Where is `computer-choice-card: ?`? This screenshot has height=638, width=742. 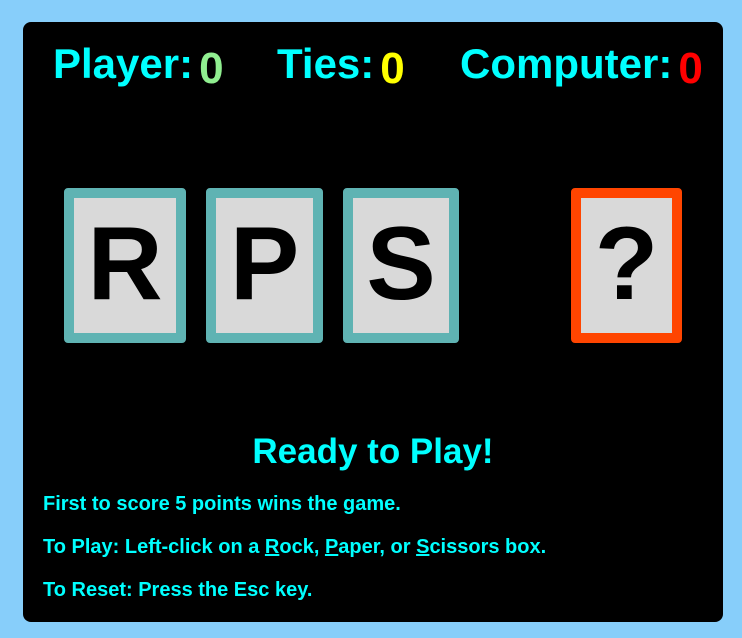 computer-choice-card: ? is located at coordinates (626, 265).